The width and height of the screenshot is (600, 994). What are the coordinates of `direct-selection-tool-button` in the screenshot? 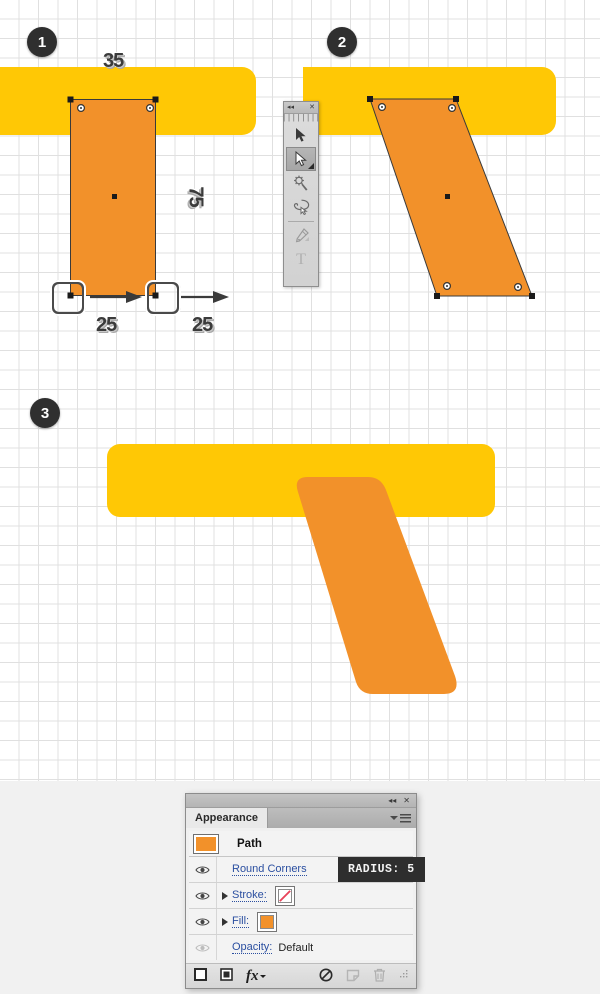 It's located at (301, 159).